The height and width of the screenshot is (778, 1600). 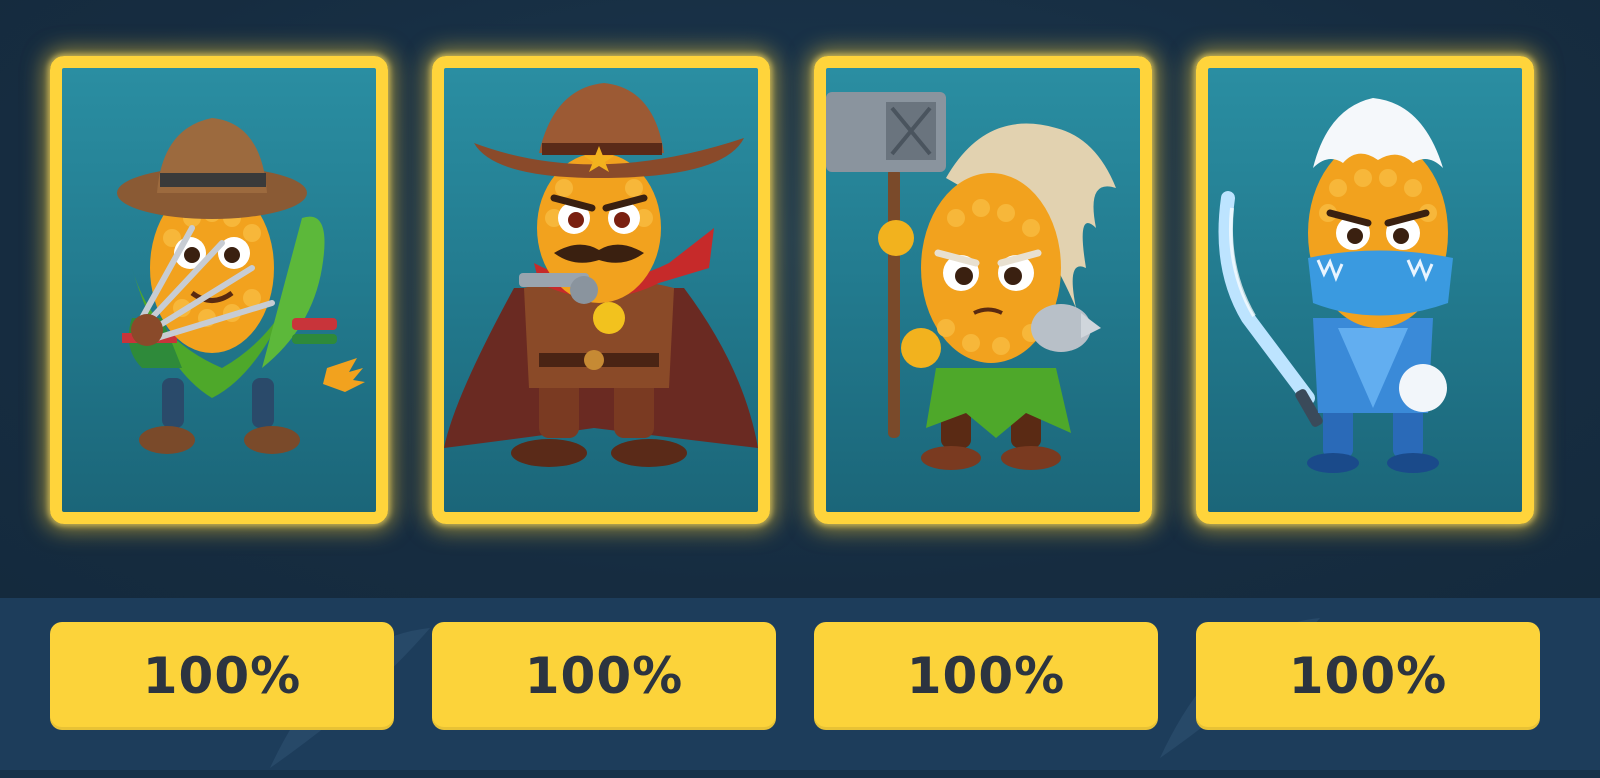 What do you see at coordinates (1335, 285) in the screenshot?
I see `corn-ice-ninja-icon` at bounding box center [1335, 285].